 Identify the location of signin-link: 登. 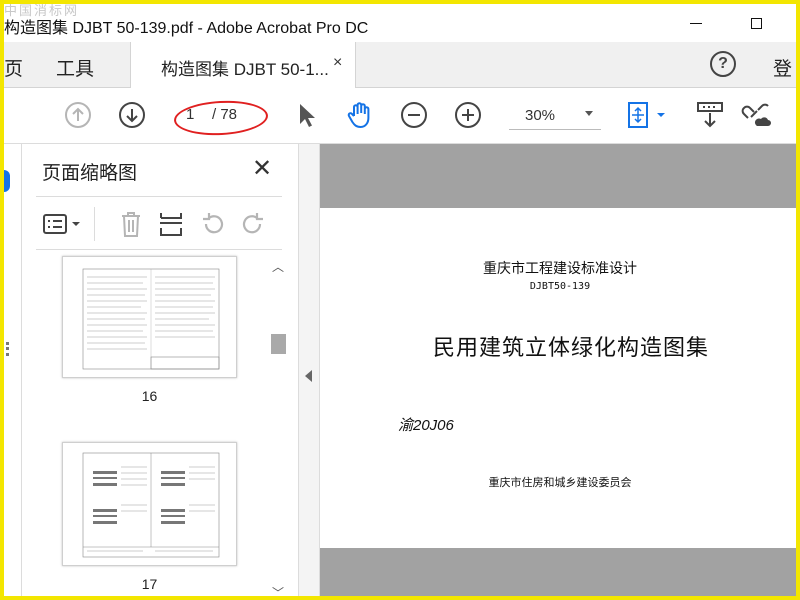
(782, 67).